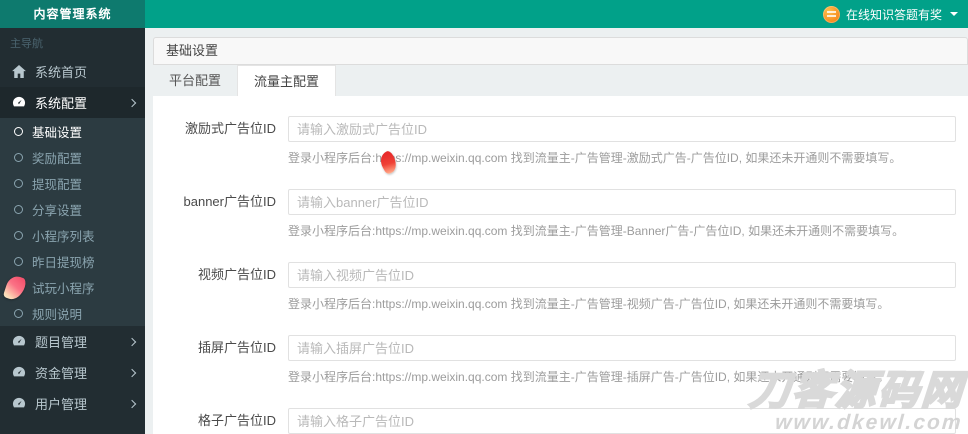 The image size is (968, 434). I want to click on tab-bar: 平台配置 流量主配置, so click(560, 80).